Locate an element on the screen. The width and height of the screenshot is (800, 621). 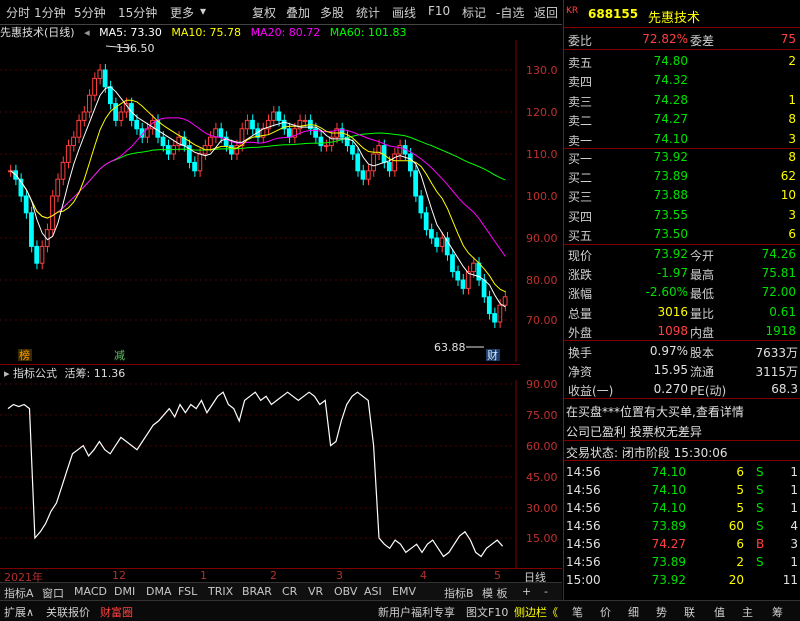
toolbar-back: 返回 is located at coordinates (546, 12).